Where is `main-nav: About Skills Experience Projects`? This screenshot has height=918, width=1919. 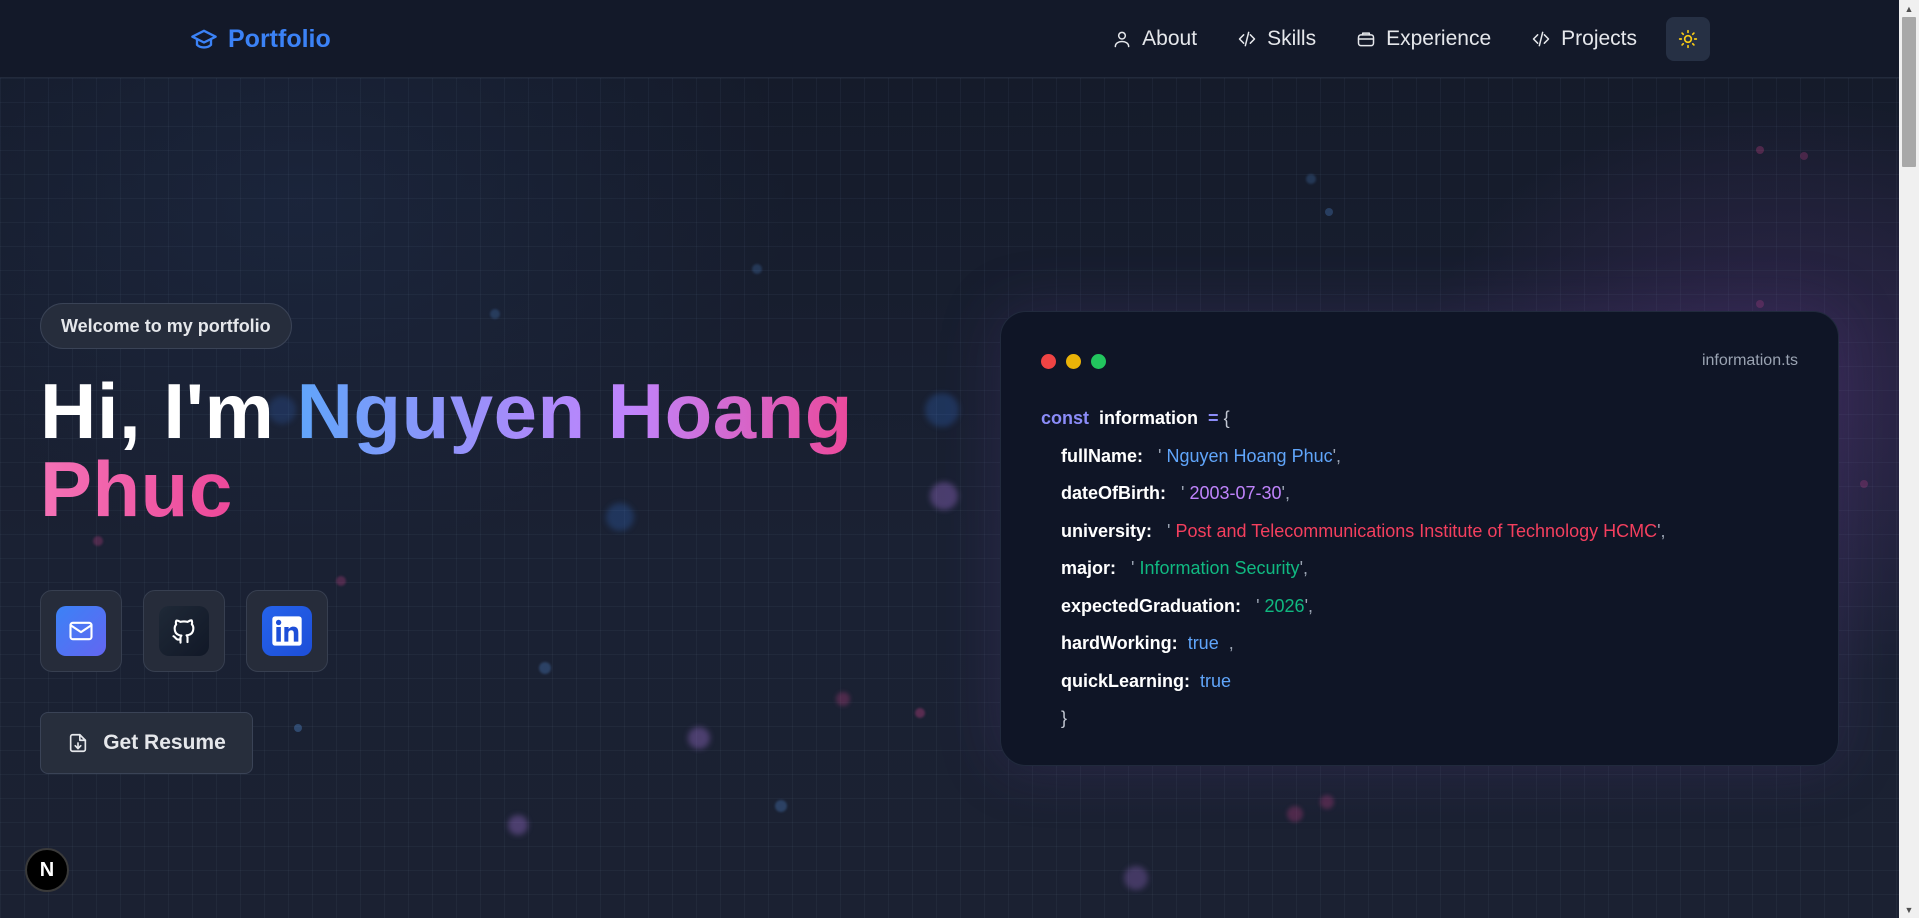
main-nav: About Skills Experience Projects is located at coordinates (1374, 39).